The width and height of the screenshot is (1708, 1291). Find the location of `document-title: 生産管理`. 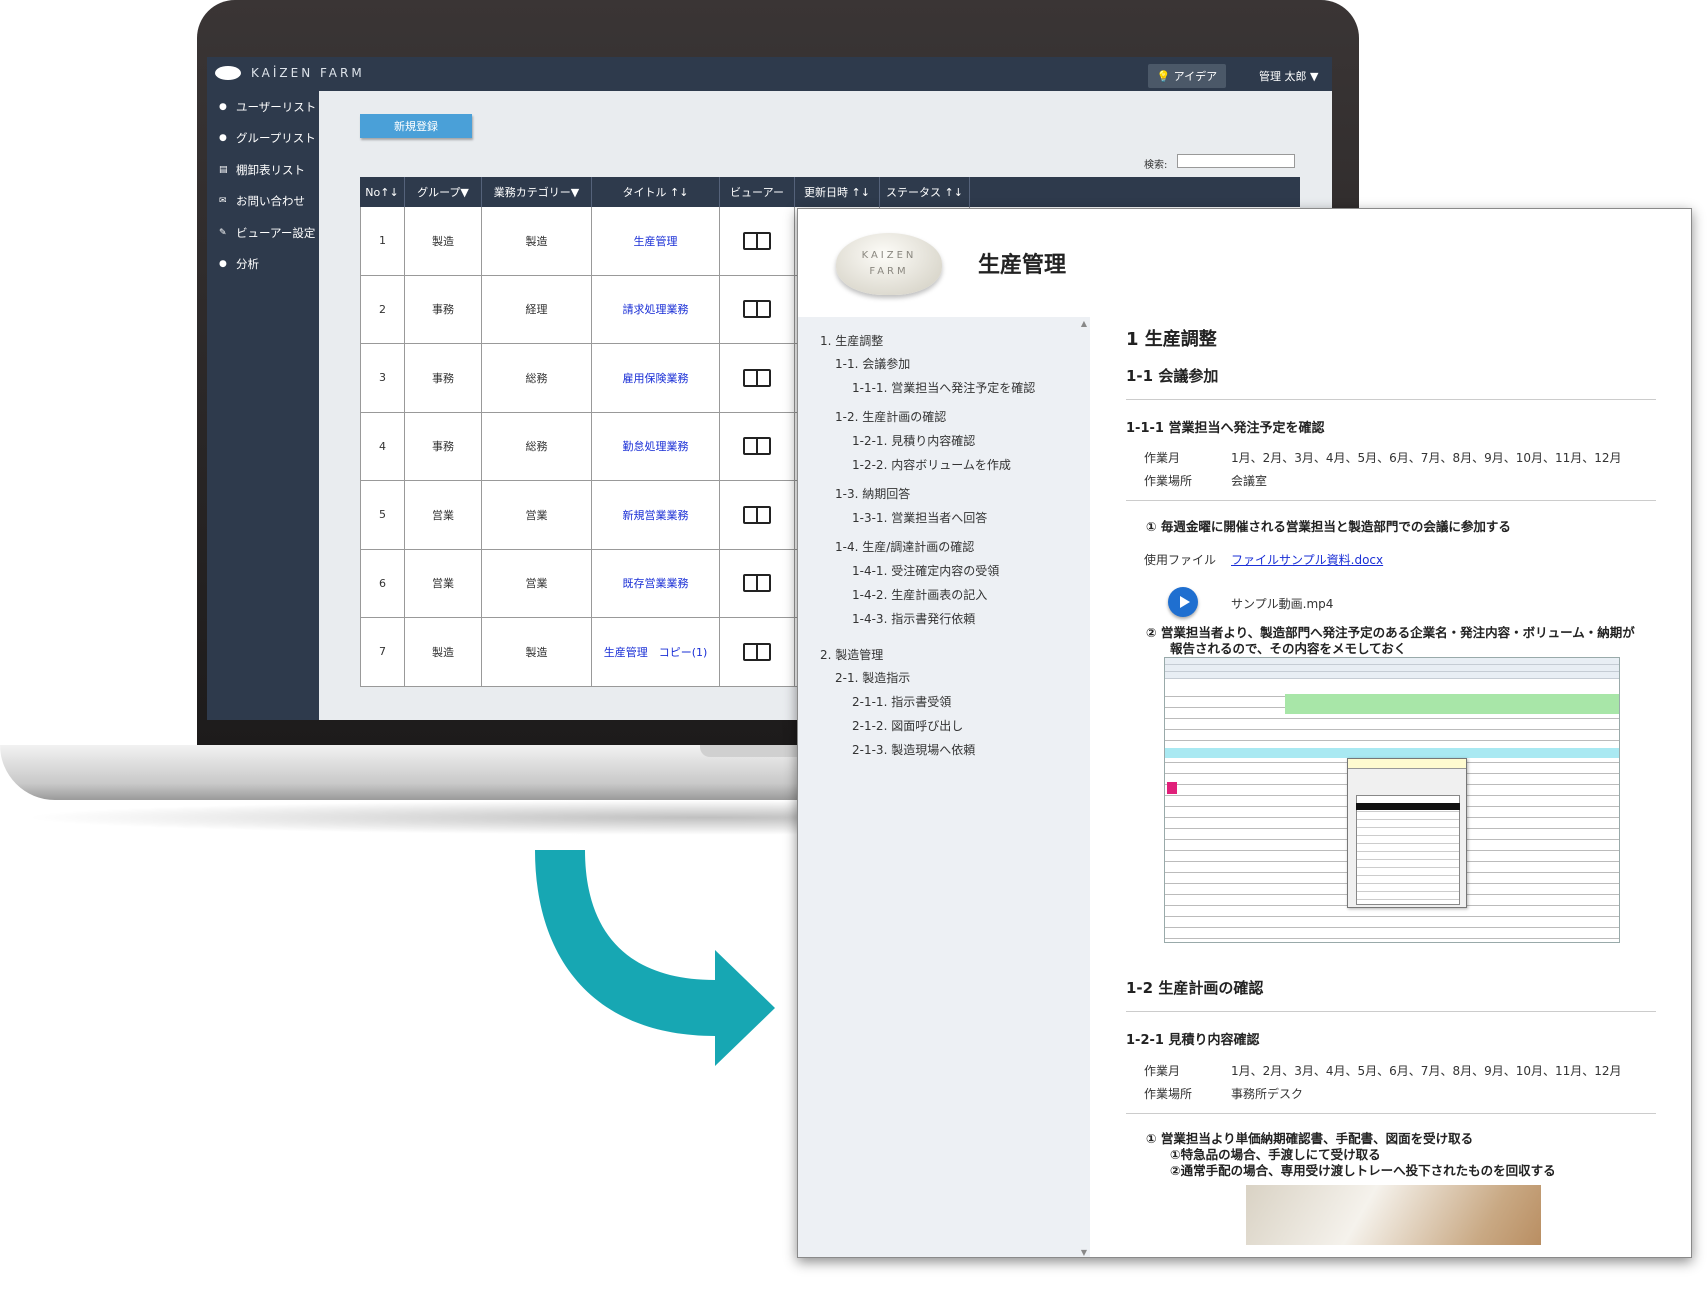

document-title: 生産管理 is located at coordinates (1022, 265).